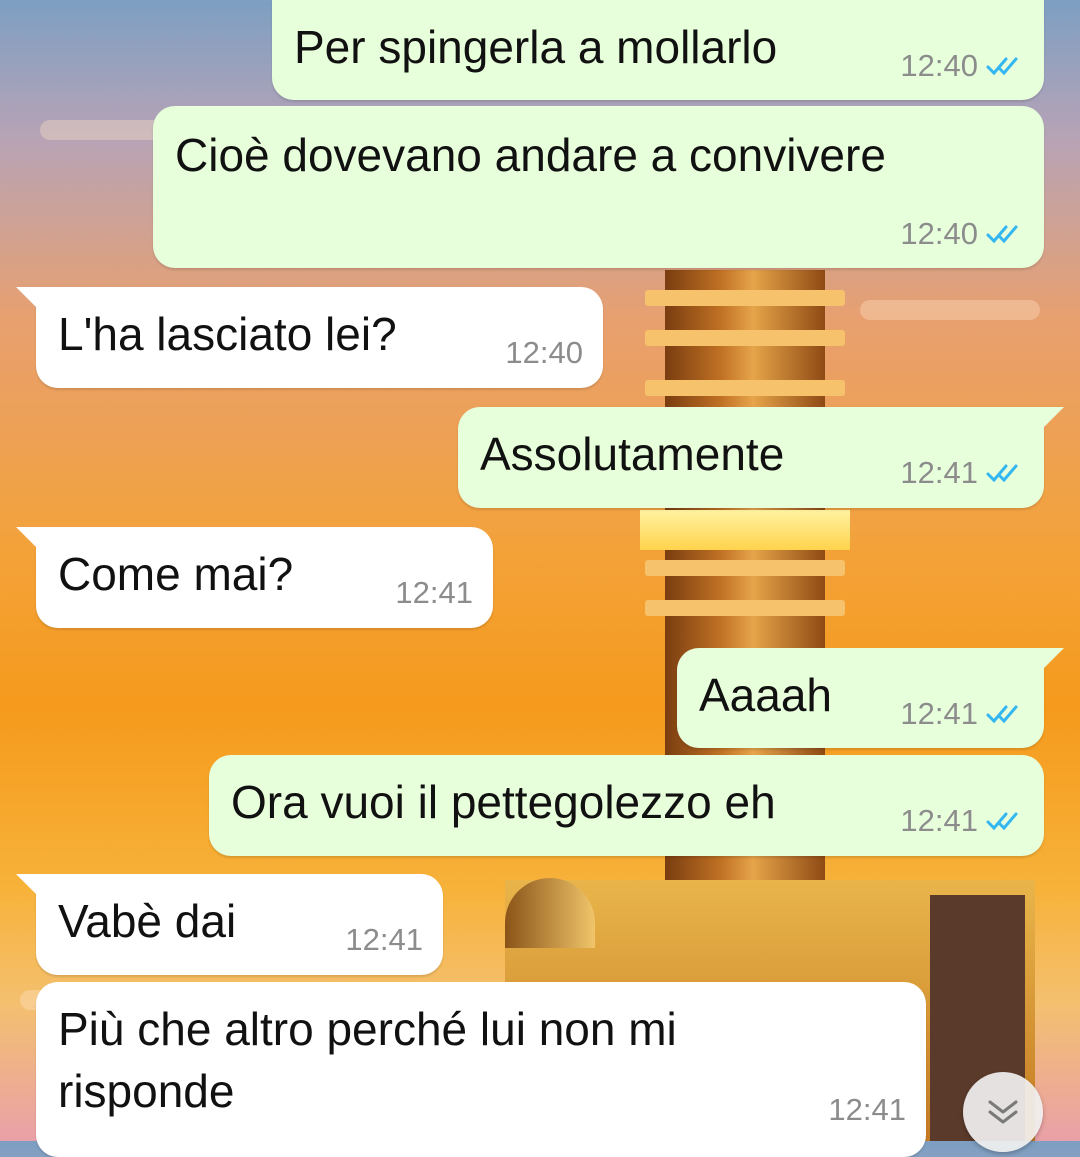  I want to click on message-text: Vabè dai, so click(147, 921).